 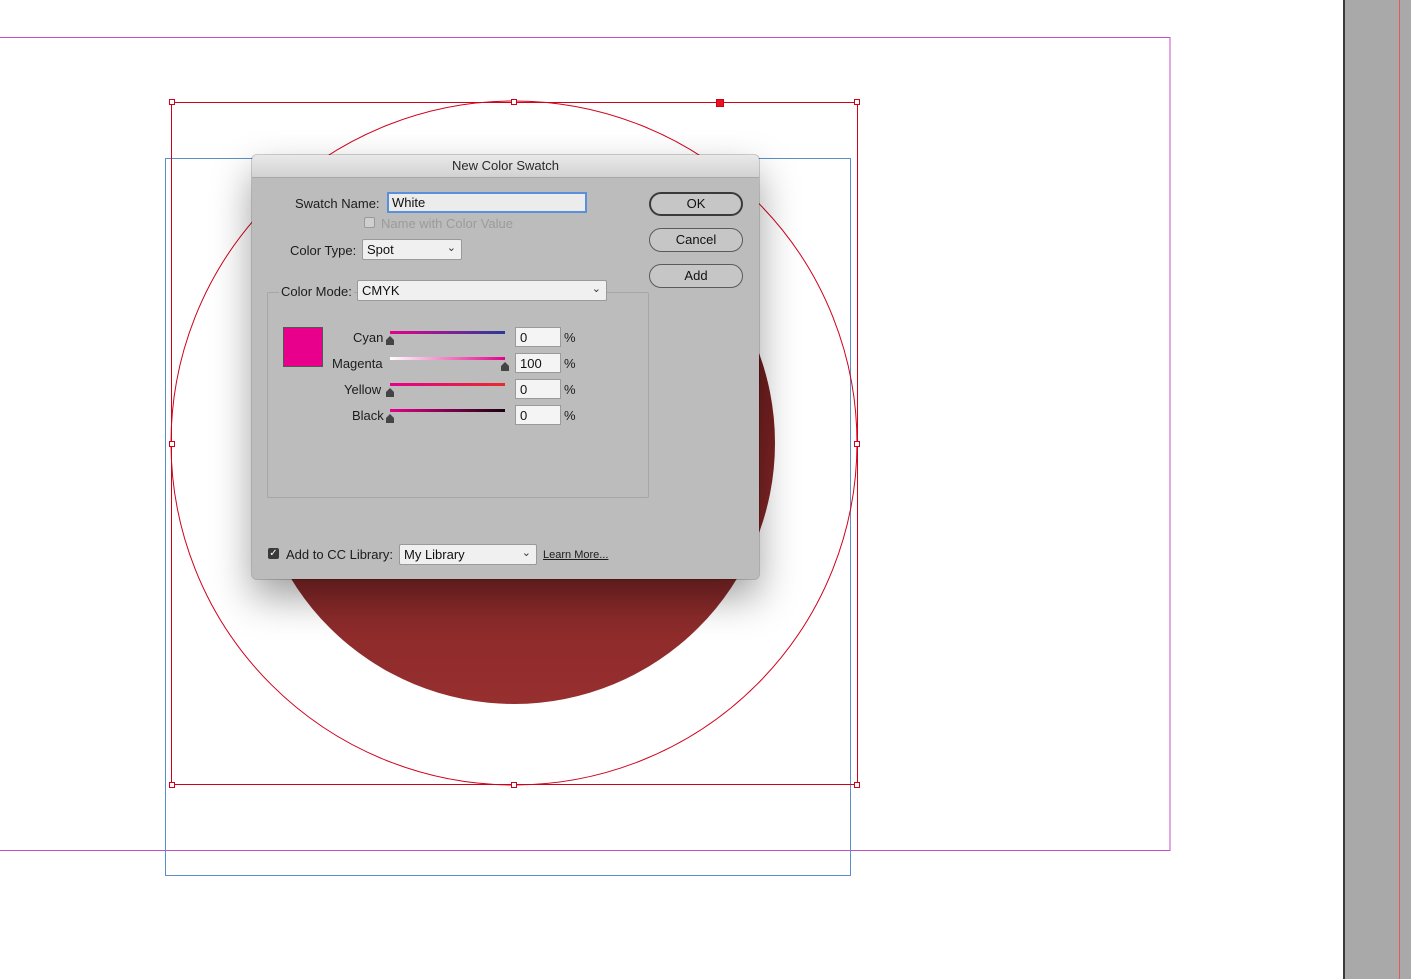 What do you see at coordinates (390, 418) in the screenshot?
I see `black-slider-thumb` at bounding box center [390, 418].